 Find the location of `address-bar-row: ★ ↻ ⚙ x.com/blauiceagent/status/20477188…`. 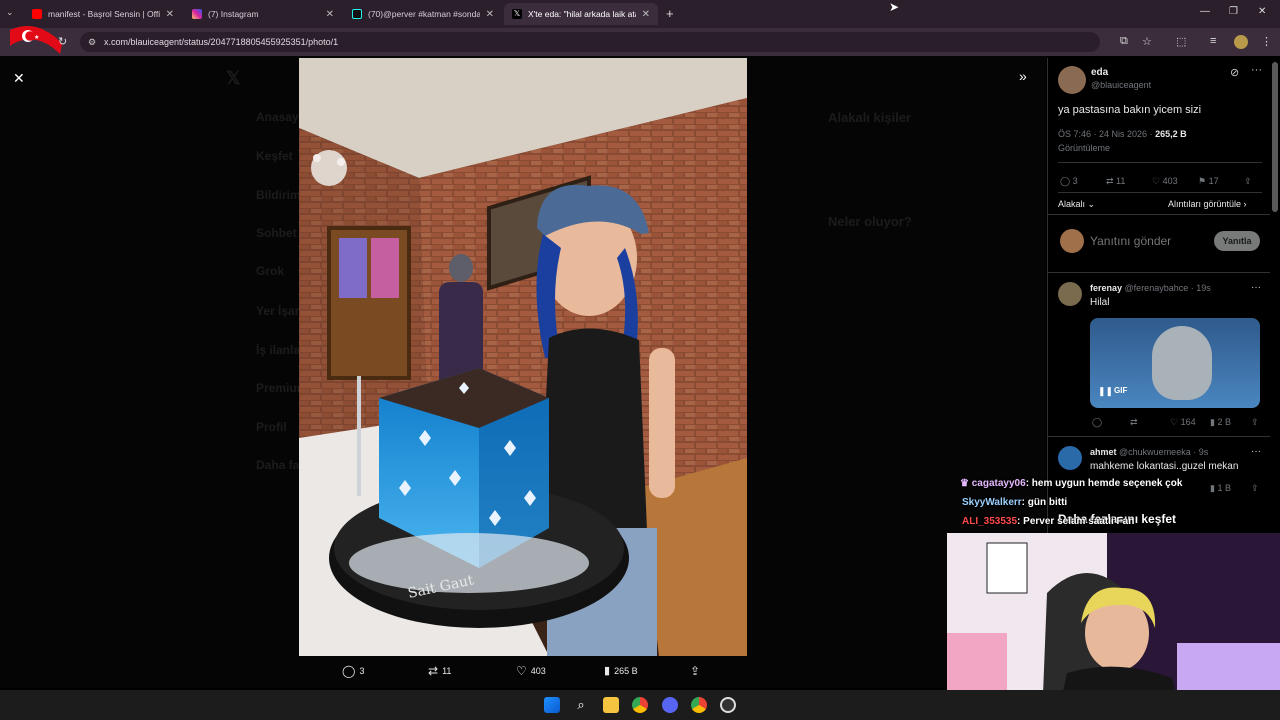

address-bar-row: ★ ↻ ⚙ x.com/blauiceagent/status/20477188… is located at coordinates (640, 41).